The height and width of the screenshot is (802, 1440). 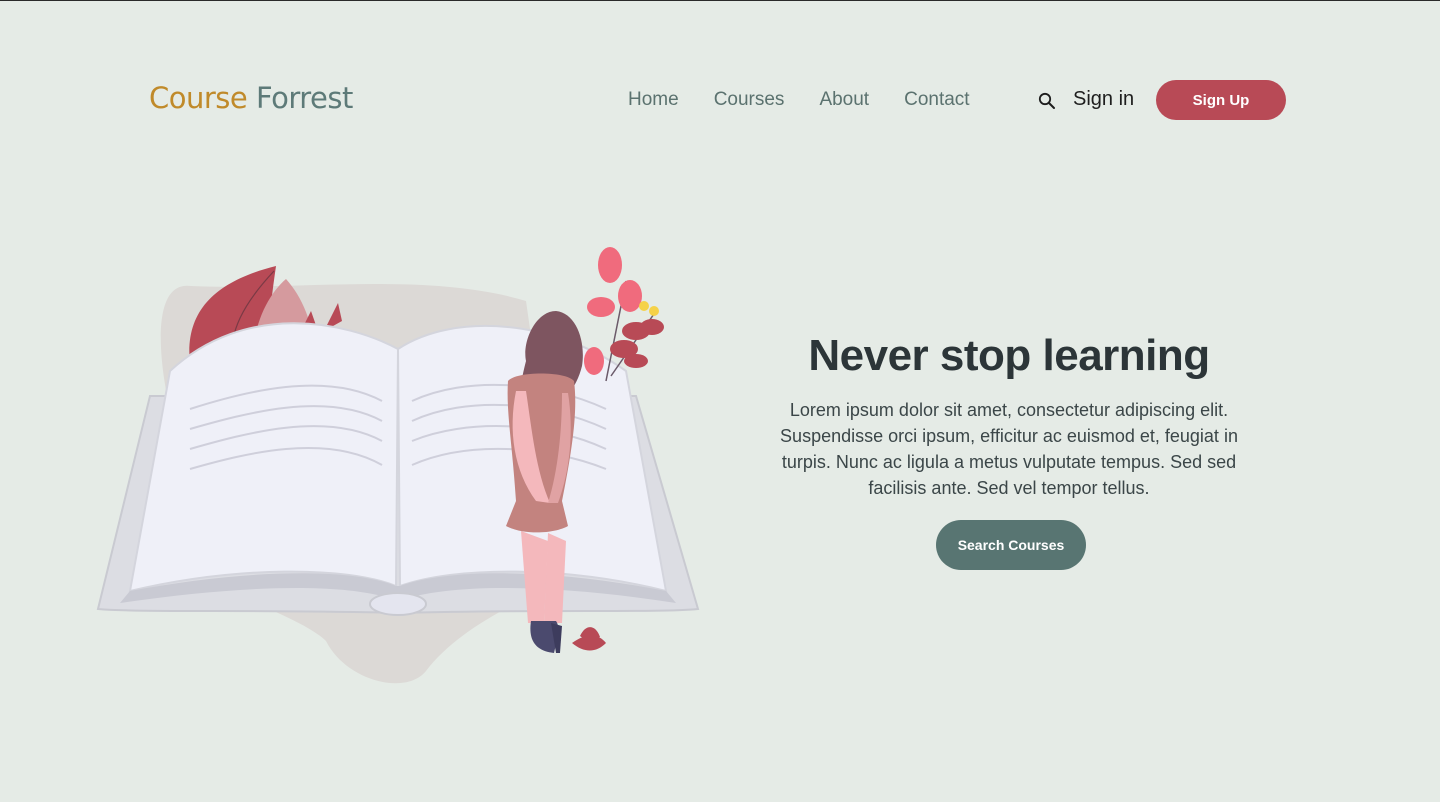 What do you see at coordinates (1009, 355) in the screenshot?
I see `hero-title: Never stop learning` at bounding box center [1009, 355].